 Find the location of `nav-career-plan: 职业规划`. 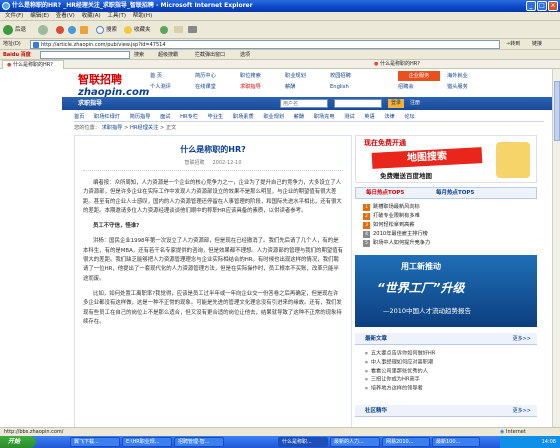

nav-career-plan: 职业规划 is located at coordinates (295, 76).